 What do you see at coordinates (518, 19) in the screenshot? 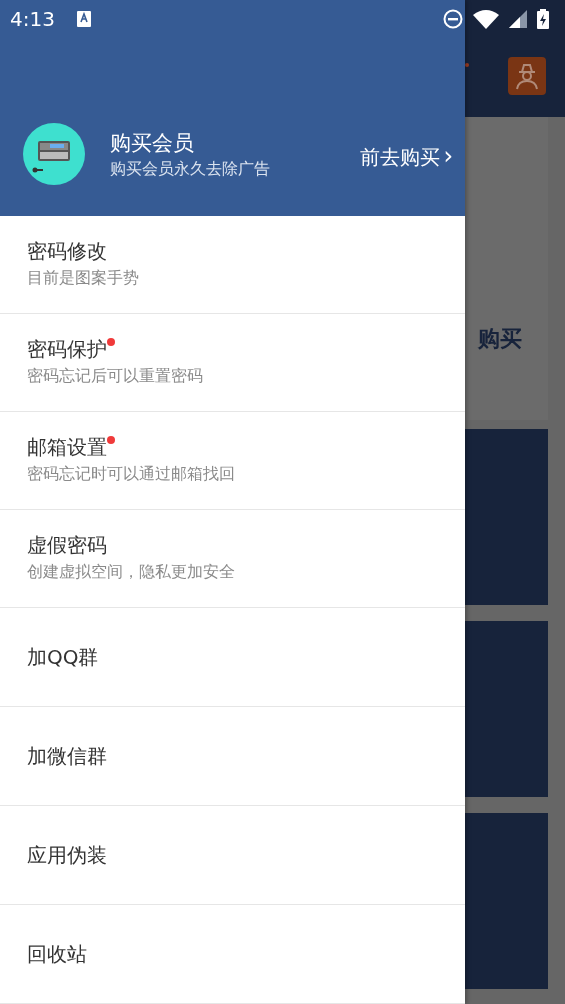
I see `signal-icon` at bounding box center [518, 19].